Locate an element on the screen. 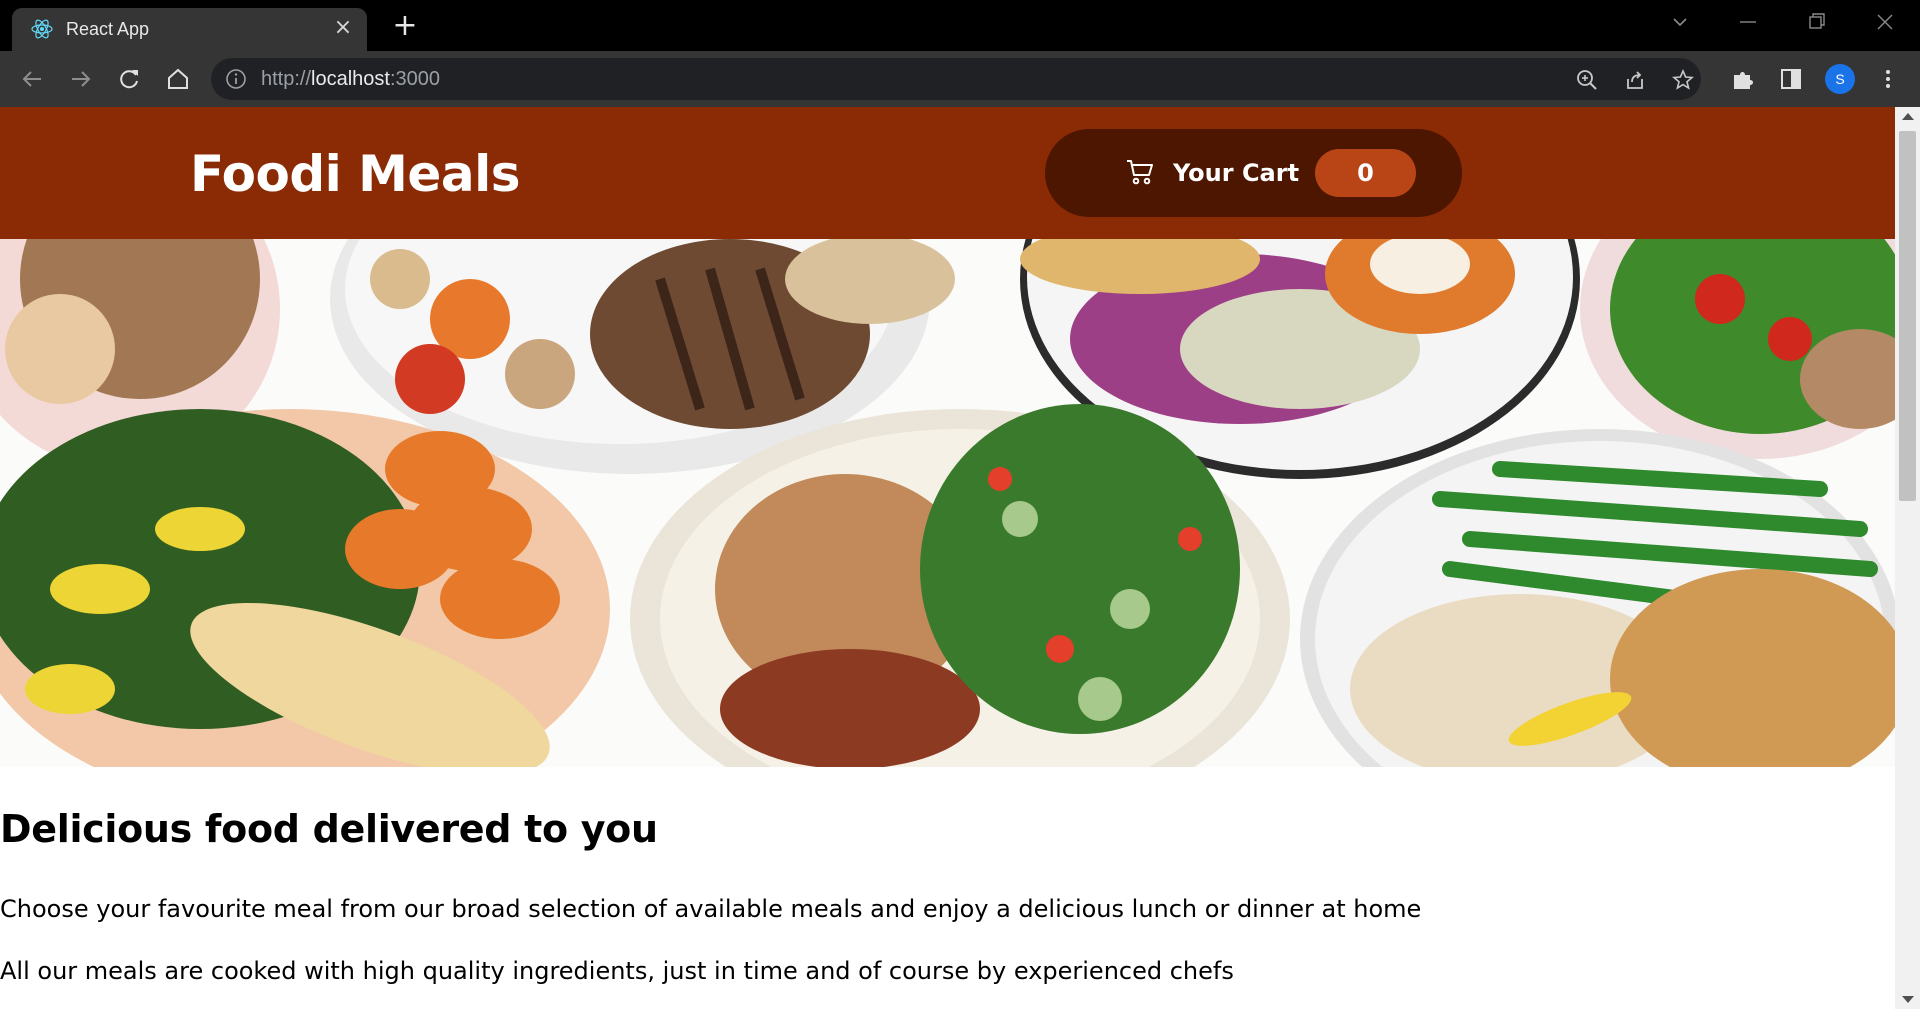 The width and height of the screenshot is (1920, 1009). site-info-icon is located at coordinates (236, 79).